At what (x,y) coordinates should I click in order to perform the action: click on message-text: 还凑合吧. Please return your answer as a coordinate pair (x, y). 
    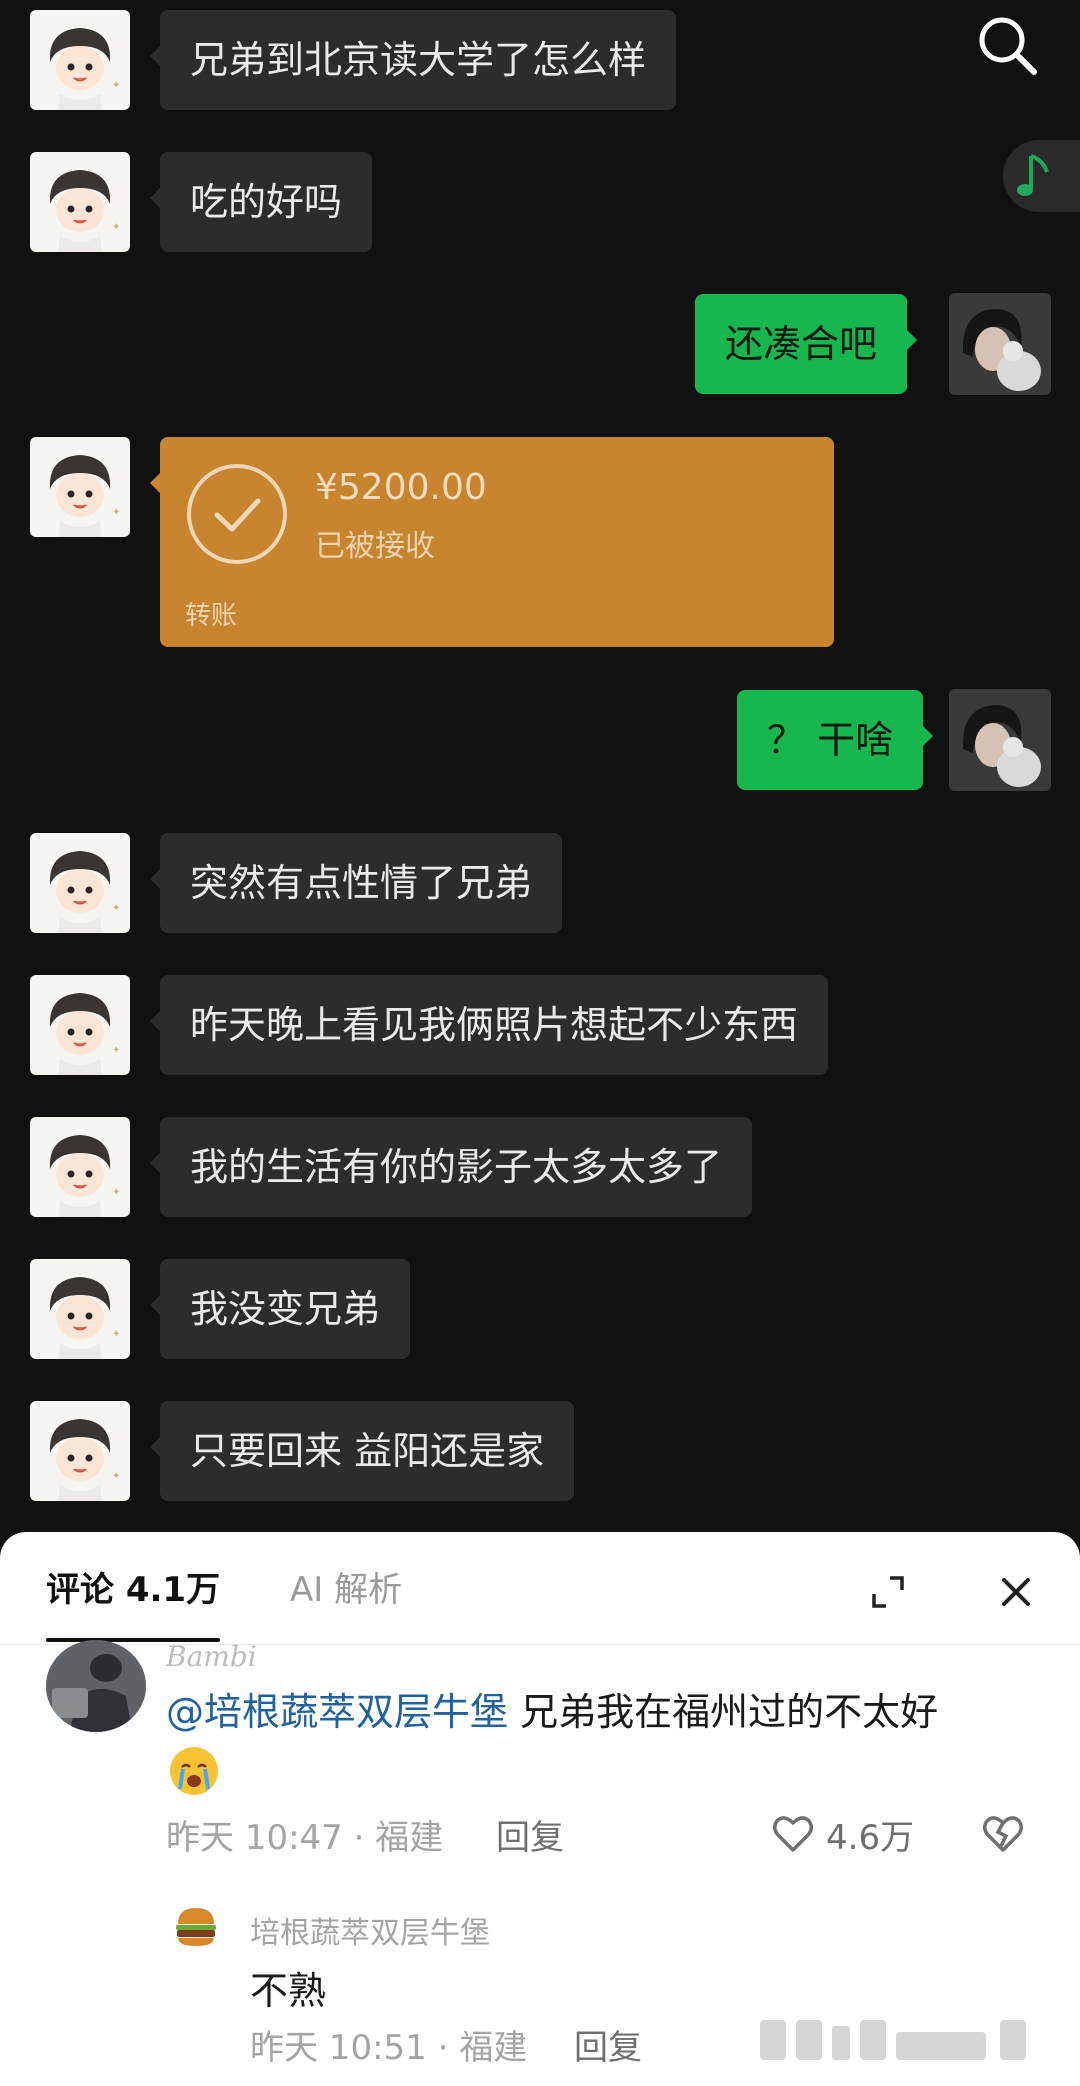
    Looking at the image, I should click on (801, 344).